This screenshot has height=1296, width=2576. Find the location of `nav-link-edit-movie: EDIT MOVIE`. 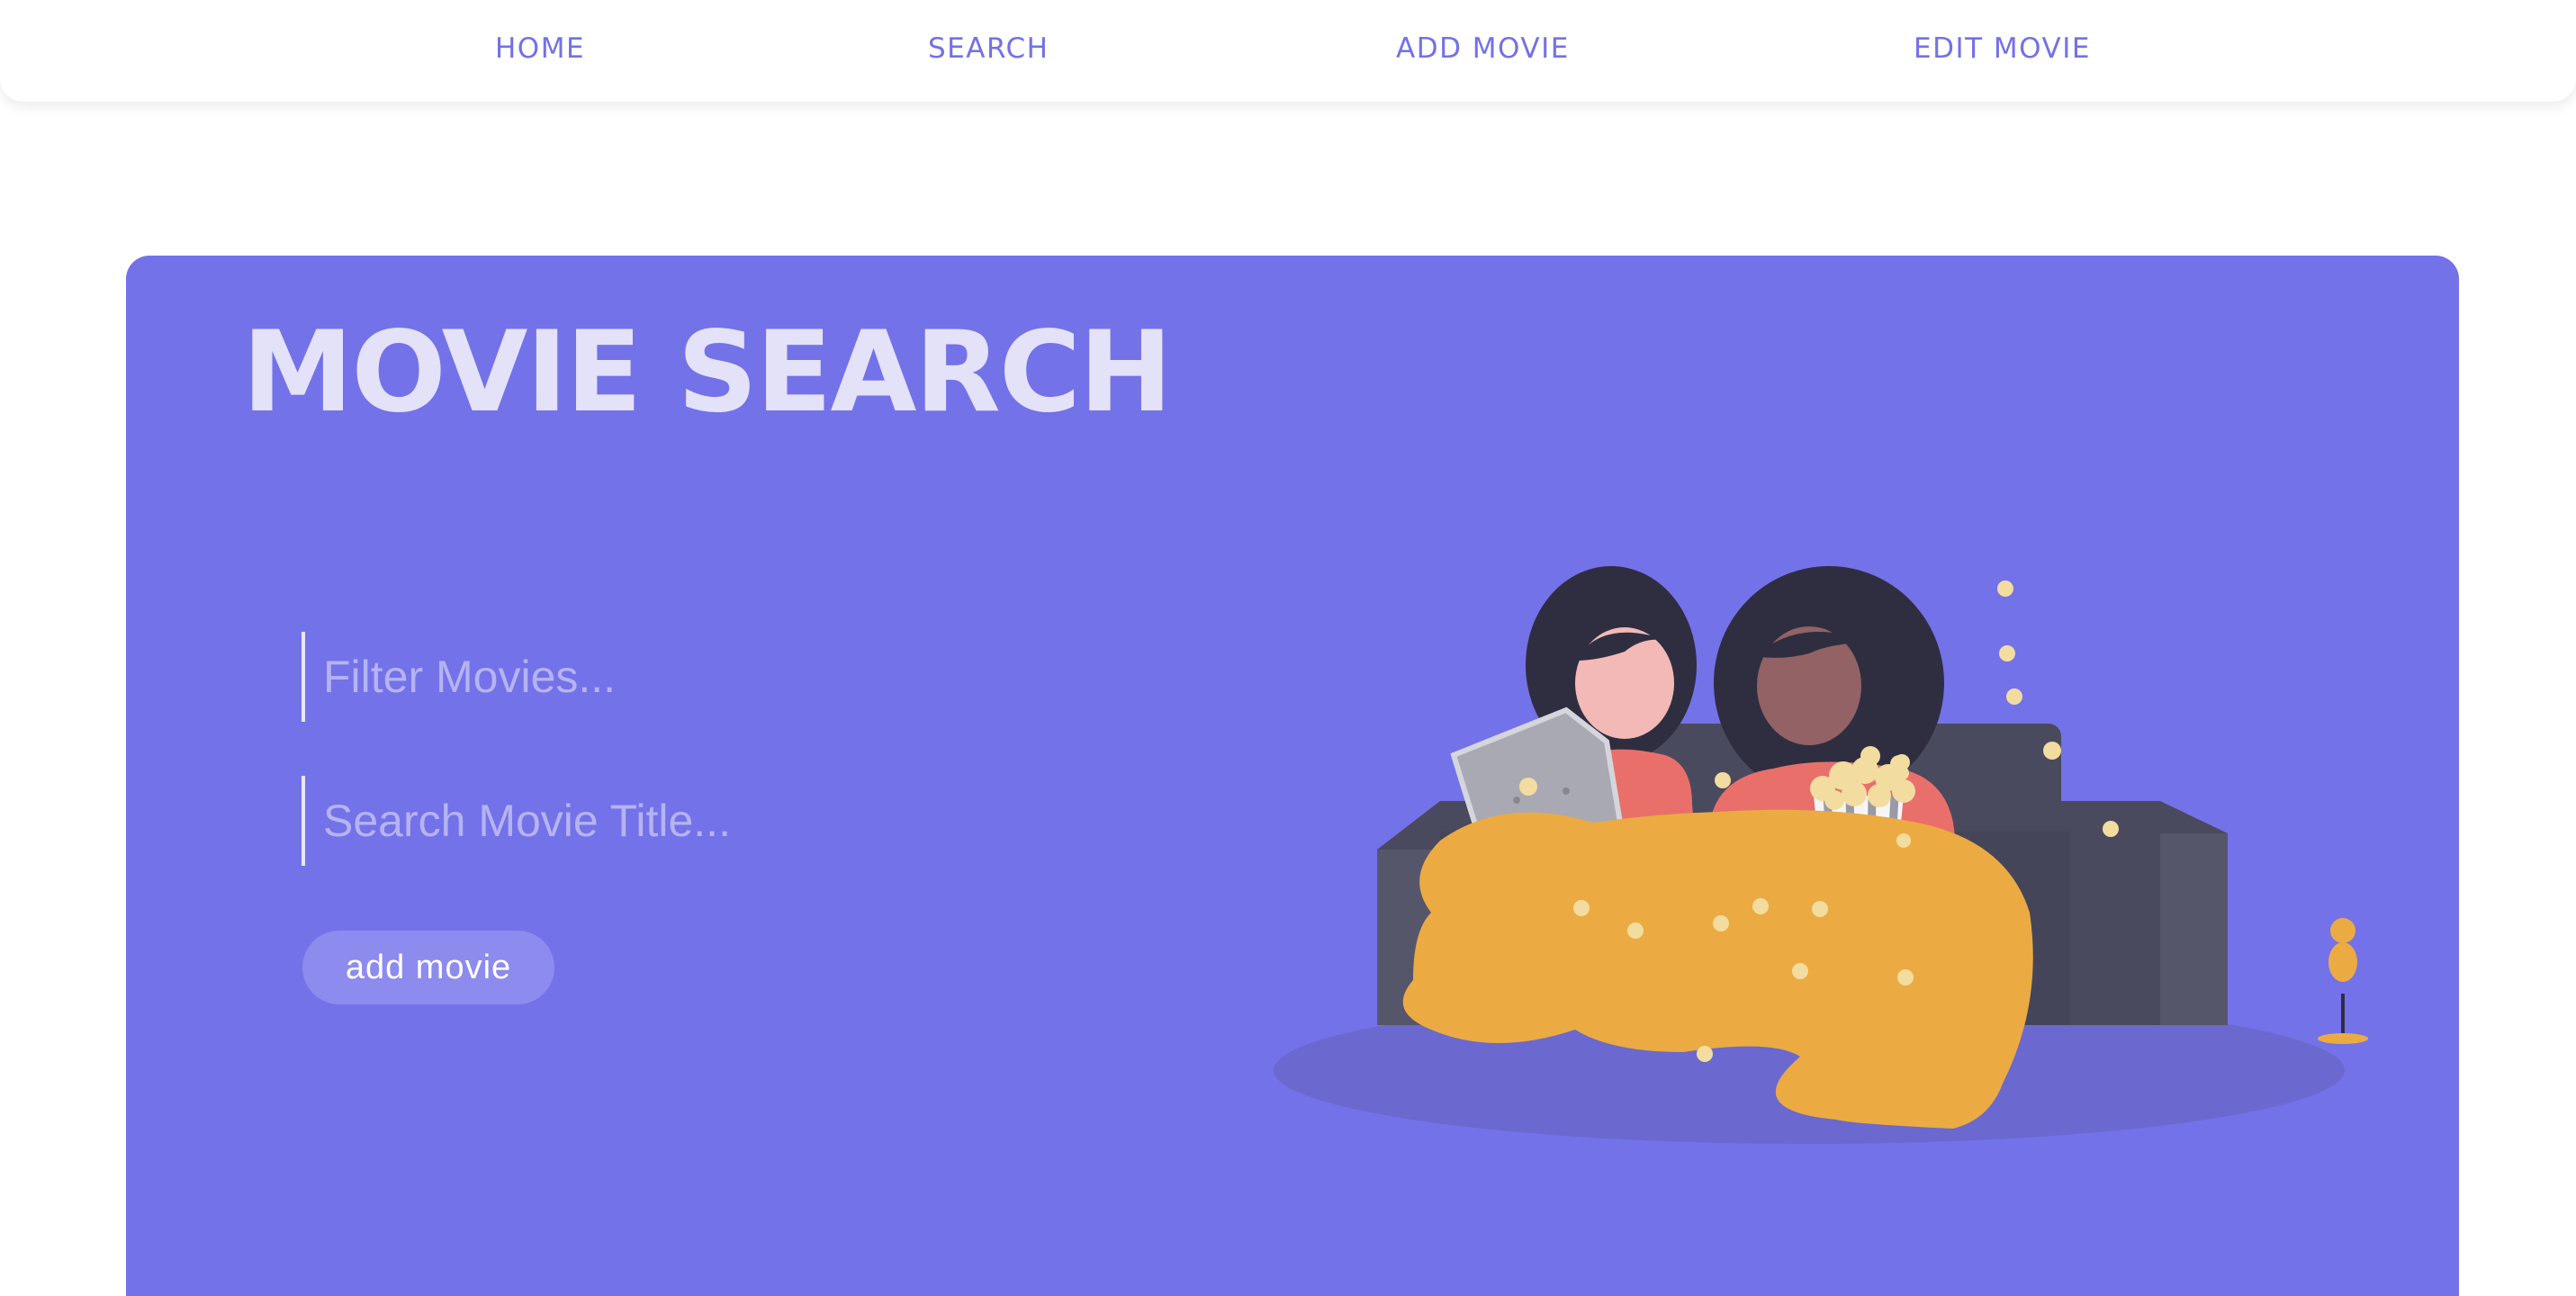

nav-link-edit-movie: EDIT MOVIE is located at coordinates (2002, 49).